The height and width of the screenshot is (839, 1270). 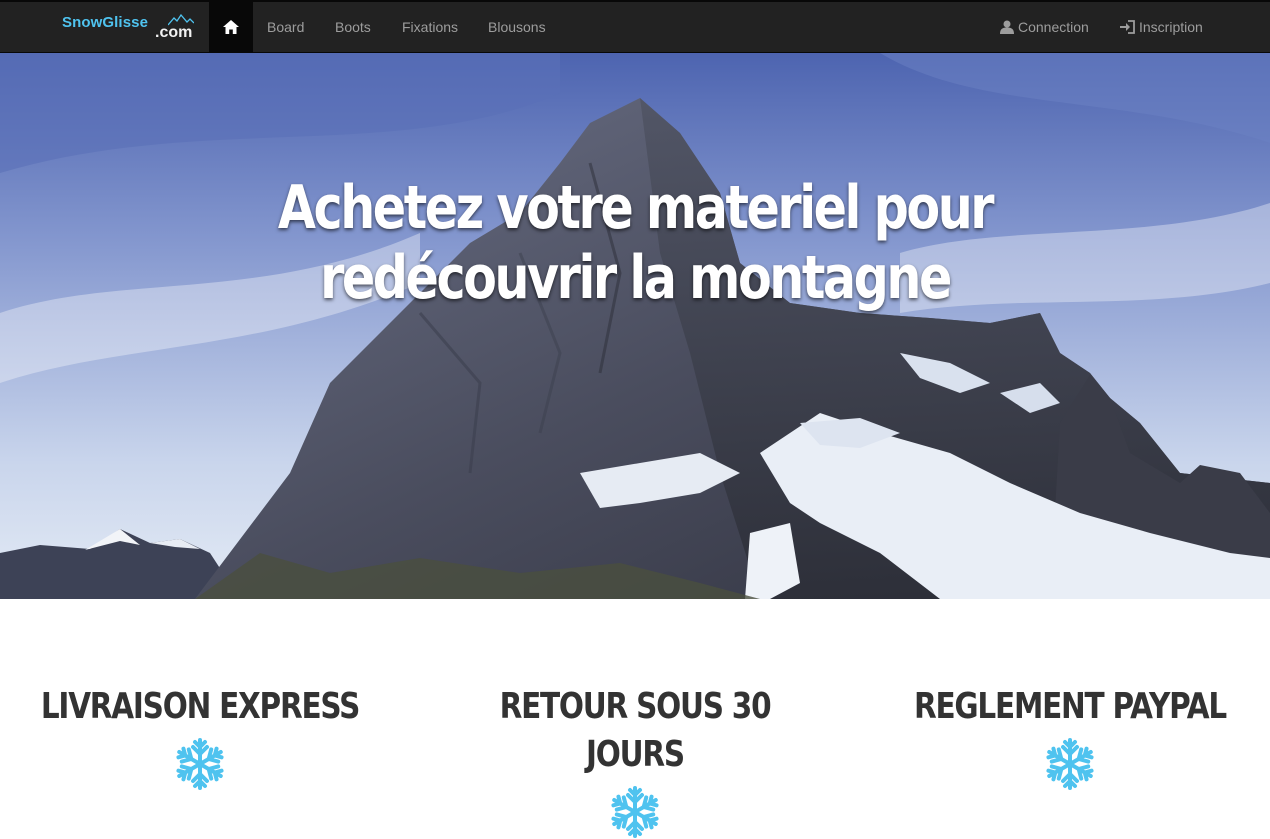 I want to click on nav-item-fixations: Fixations, so click(x=430, y=27).